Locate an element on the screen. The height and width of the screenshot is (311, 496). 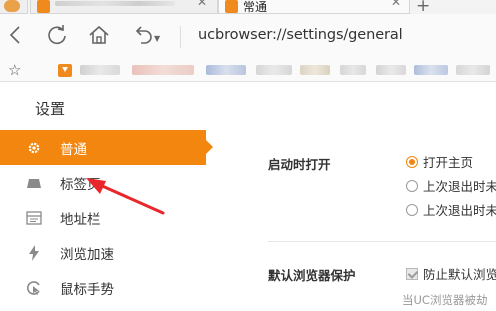
reload-icon is located at coordinates (57, 35).